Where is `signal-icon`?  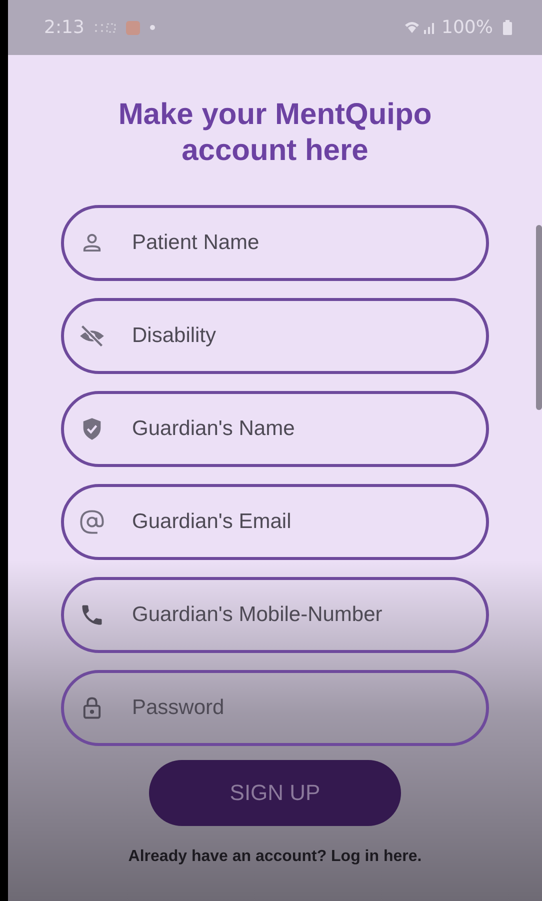 signal-icon is located at coordinates (420, 28).